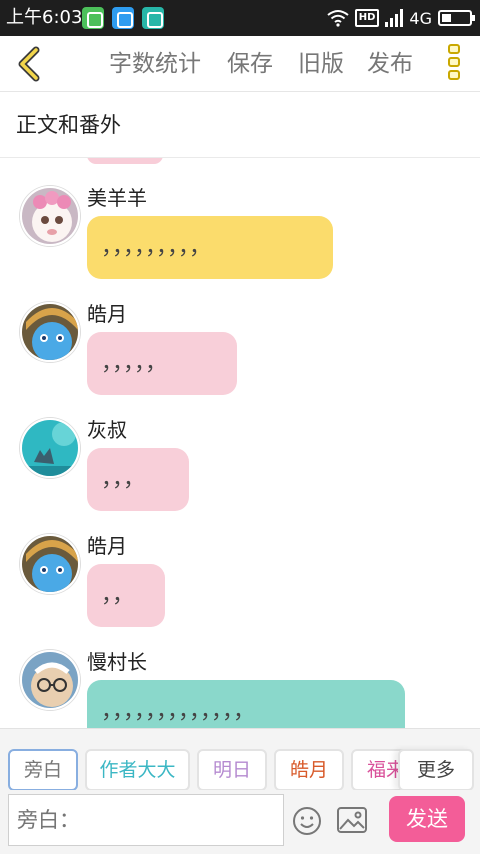 This screenshot has height=854, width=480. I want to click on word-count-button: 字数统计, so click(155, 64).